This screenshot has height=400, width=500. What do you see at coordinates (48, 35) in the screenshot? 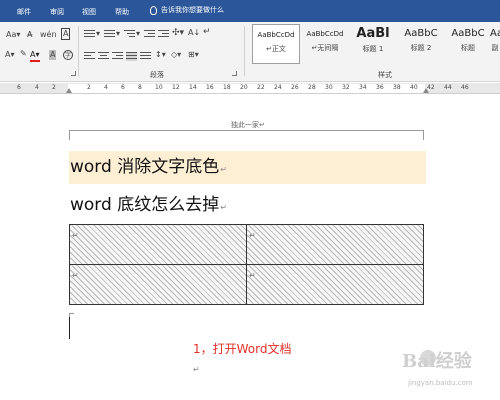
I see `phonetic-guide-icon: wén` at bounding box center [48, 35].